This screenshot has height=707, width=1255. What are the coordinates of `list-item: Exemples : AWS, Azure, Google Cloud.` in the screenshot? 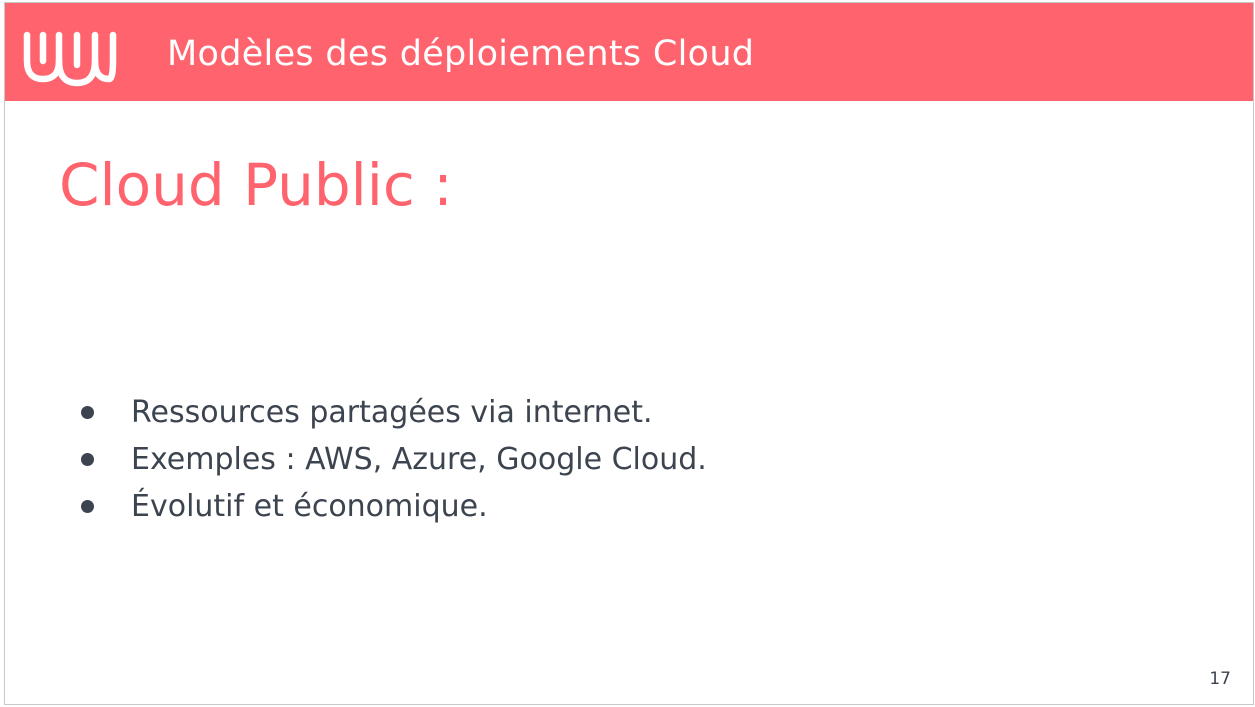 It's located at (394, 459).